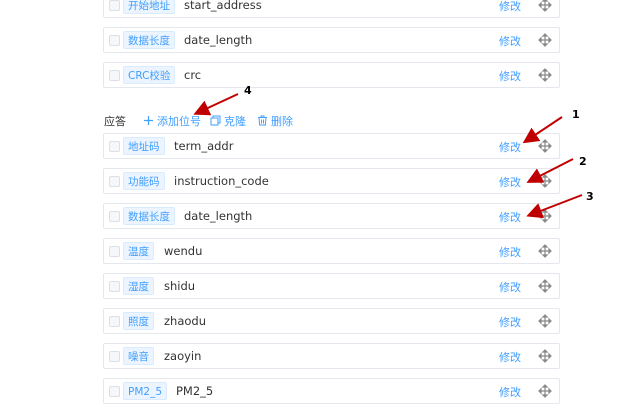 The image size is (624, 414). What do you see at coordinates (590, 196) in the screenshot?
I see `annotation-number-3: 3` at bounding box center [590, 196].